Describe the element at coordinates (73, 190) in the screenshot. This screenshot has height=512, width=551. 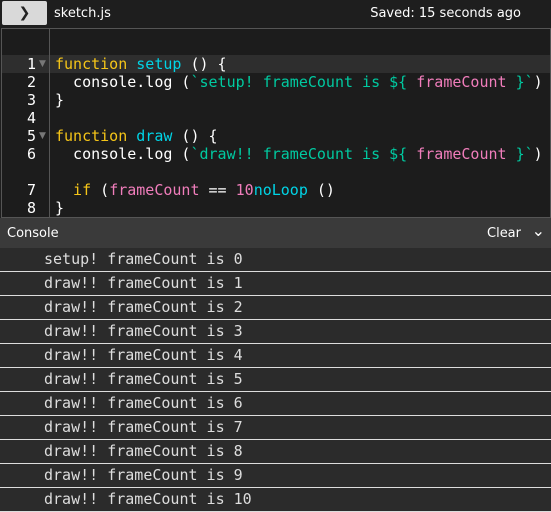
I see `code-token: if` at that location.